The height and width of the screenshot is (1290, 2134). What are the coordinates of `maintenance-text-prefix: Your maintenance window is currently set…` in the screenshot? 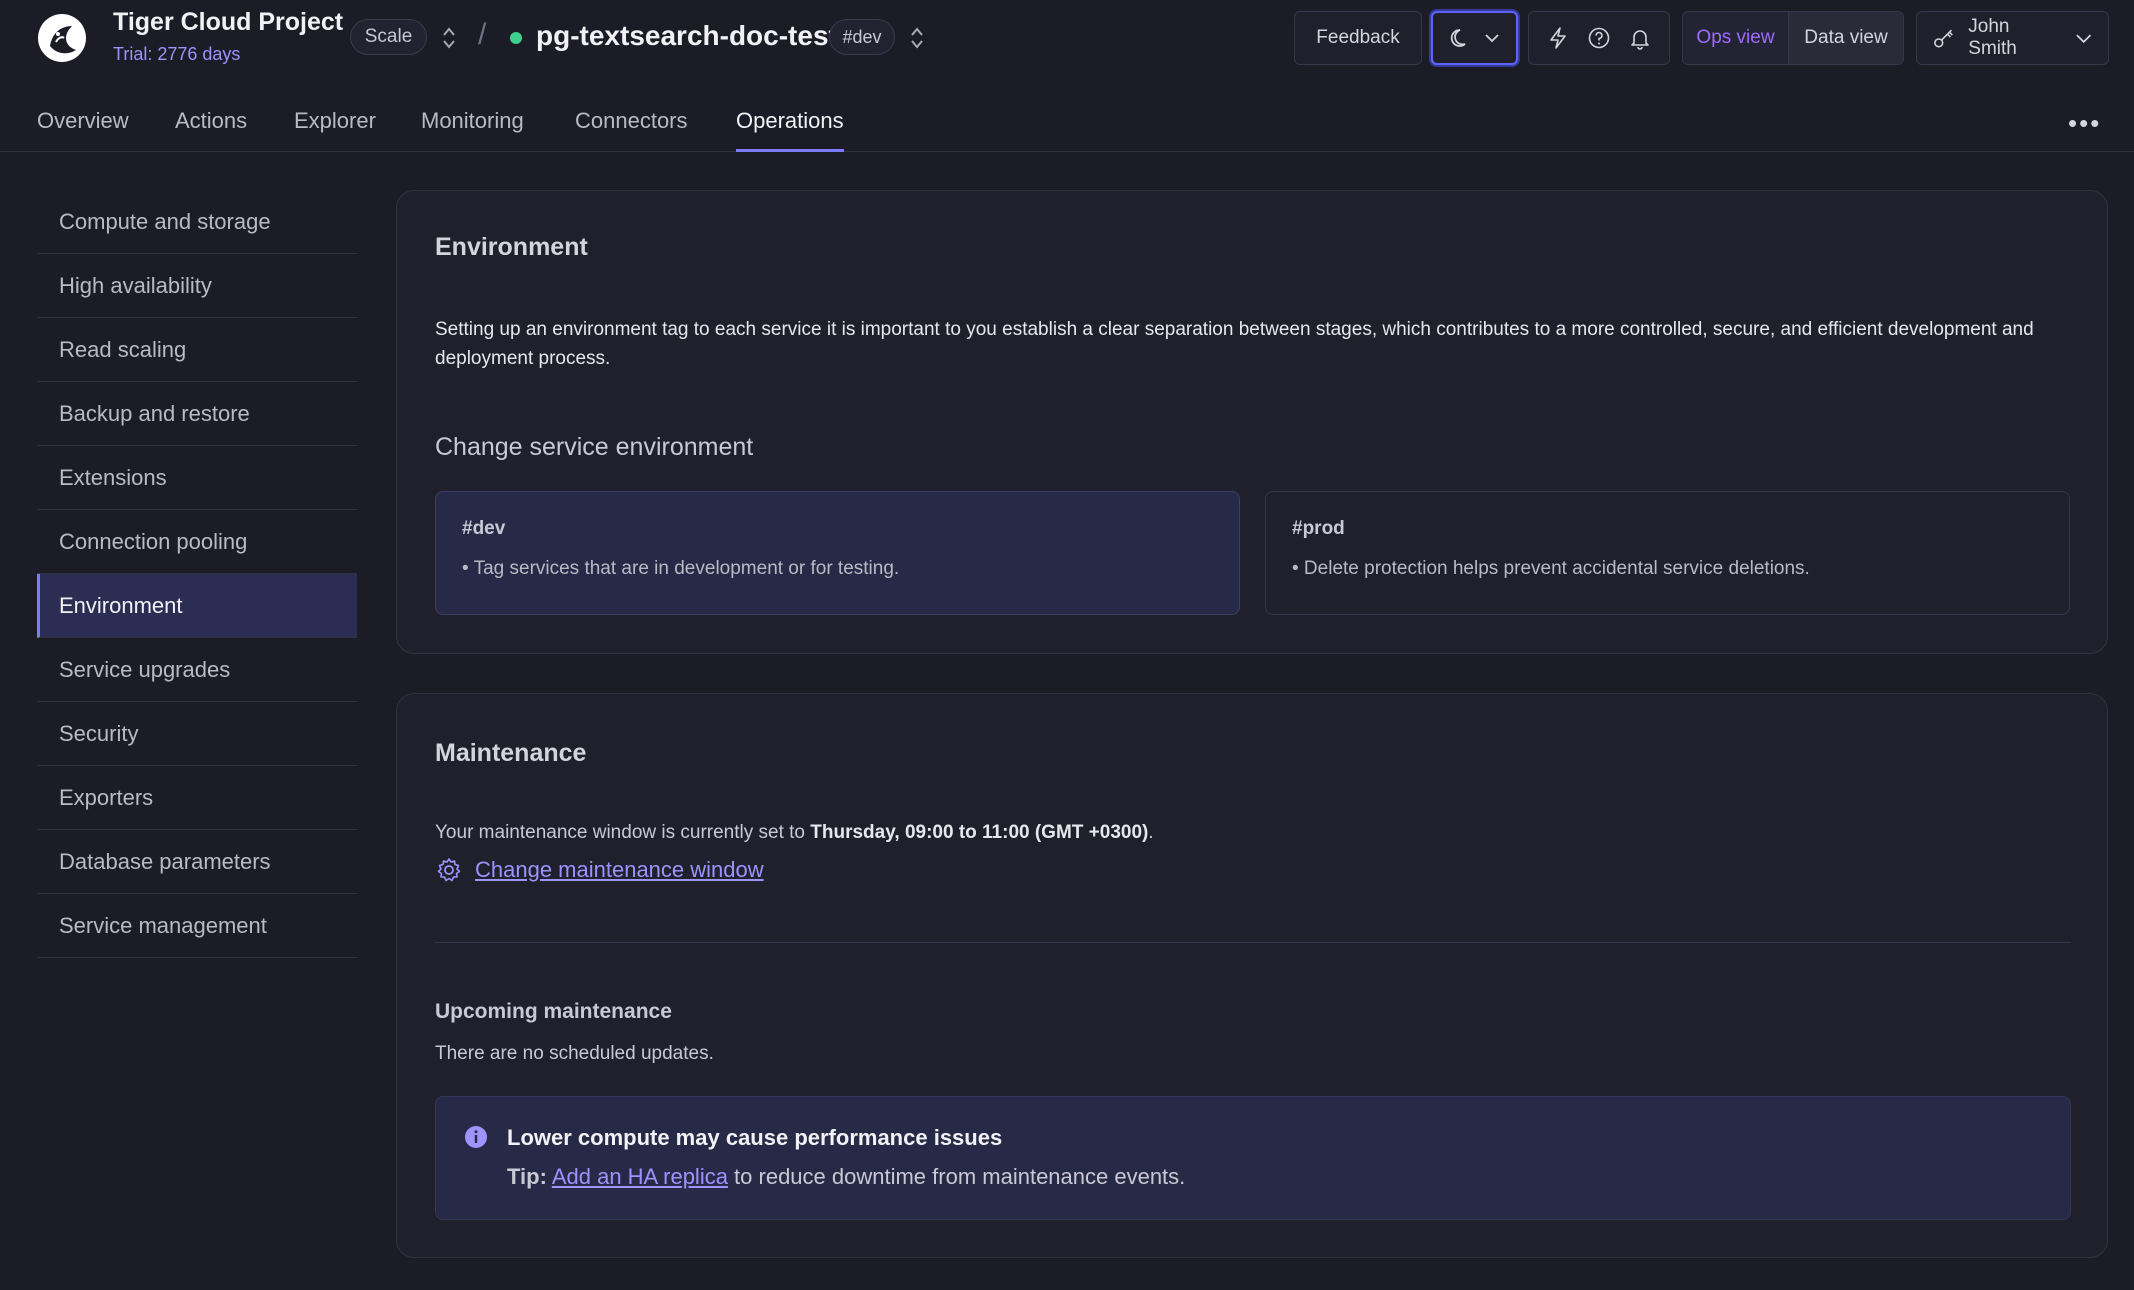 It's located at (623, 832).